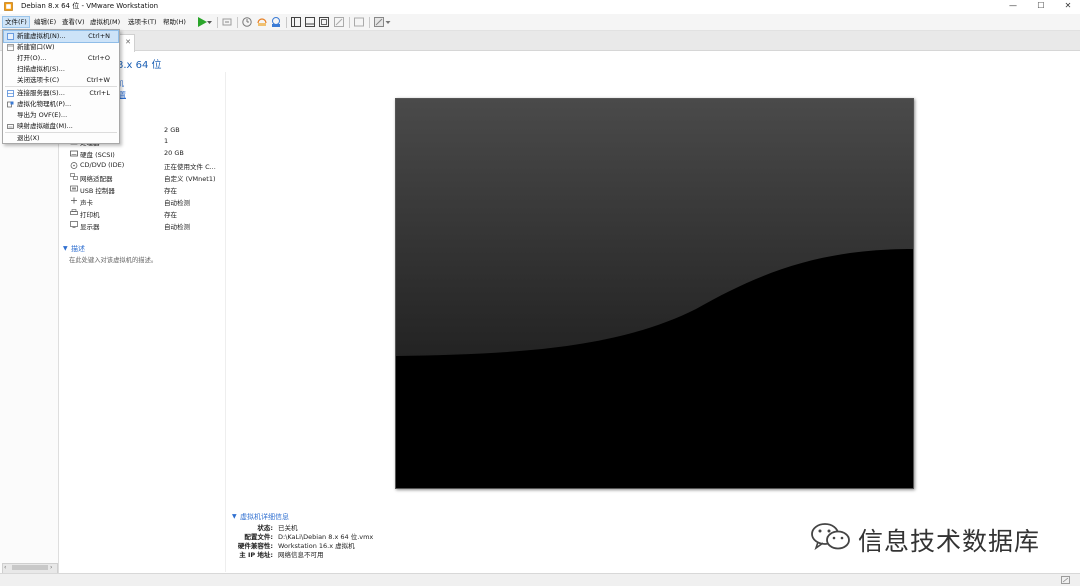 The height and width of the screenshot is (586, 1080). I want to click on cd-dvd-icon, so click(74, 165).